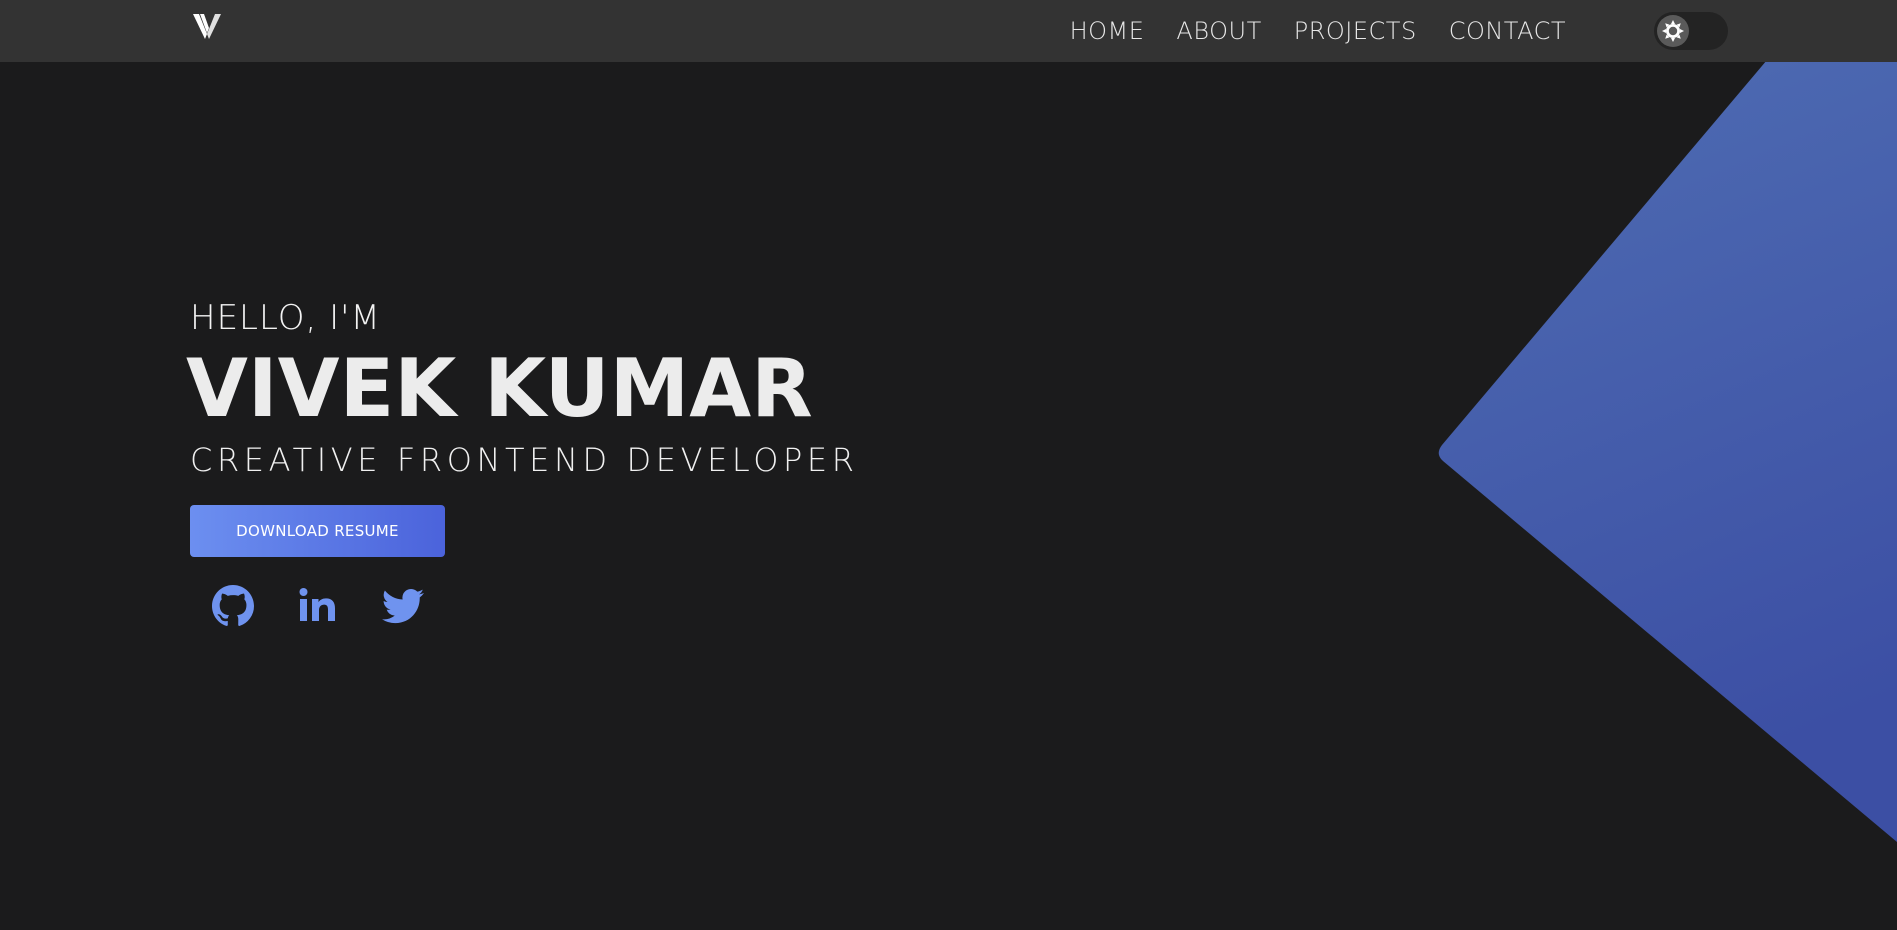 Image resolution: width=1897 pixels, height=930 pixels. Describe the element at coordinates (1107, 31) in the screenshot. I see `nav-link-home: HOME` at that location.